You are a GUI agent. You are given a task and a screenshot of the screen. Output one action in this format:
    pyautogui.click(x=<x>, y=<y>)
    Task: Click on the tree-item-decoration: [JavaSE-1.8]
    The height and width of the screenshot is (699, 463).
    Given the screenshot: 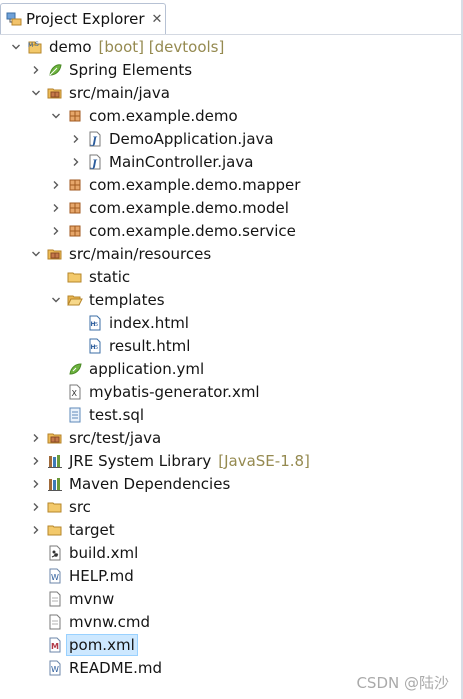 What is the action you would take?
    pyautogui.click(x=264, y=460)
    